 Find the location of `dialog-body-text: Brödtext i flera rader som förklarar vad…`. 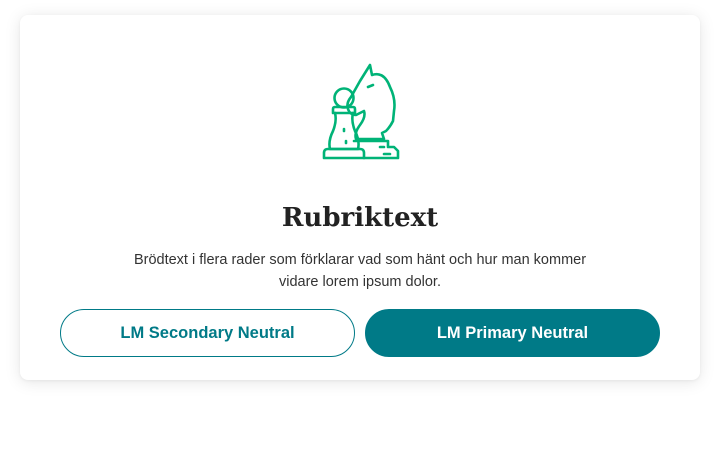

dialog-body-text: Brödtext i flera rader som förklarar vad… is located at coordinates (360, 271).